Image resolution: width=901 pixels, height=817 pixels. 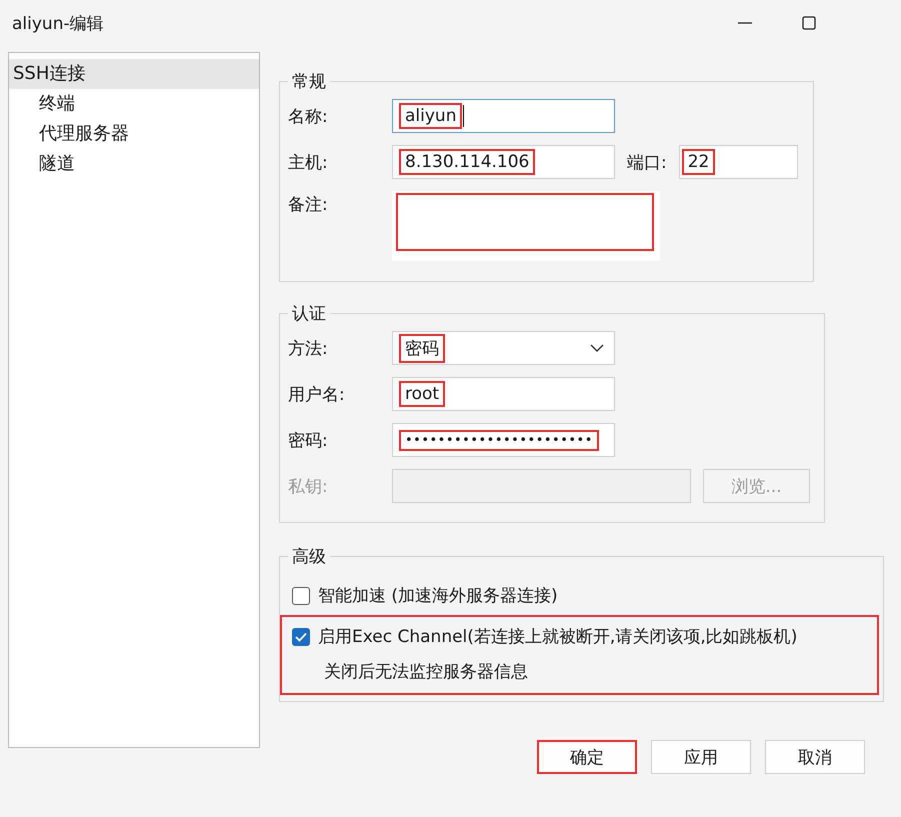 I want to click on chevron-down-icon, so click(x=597, y=348).